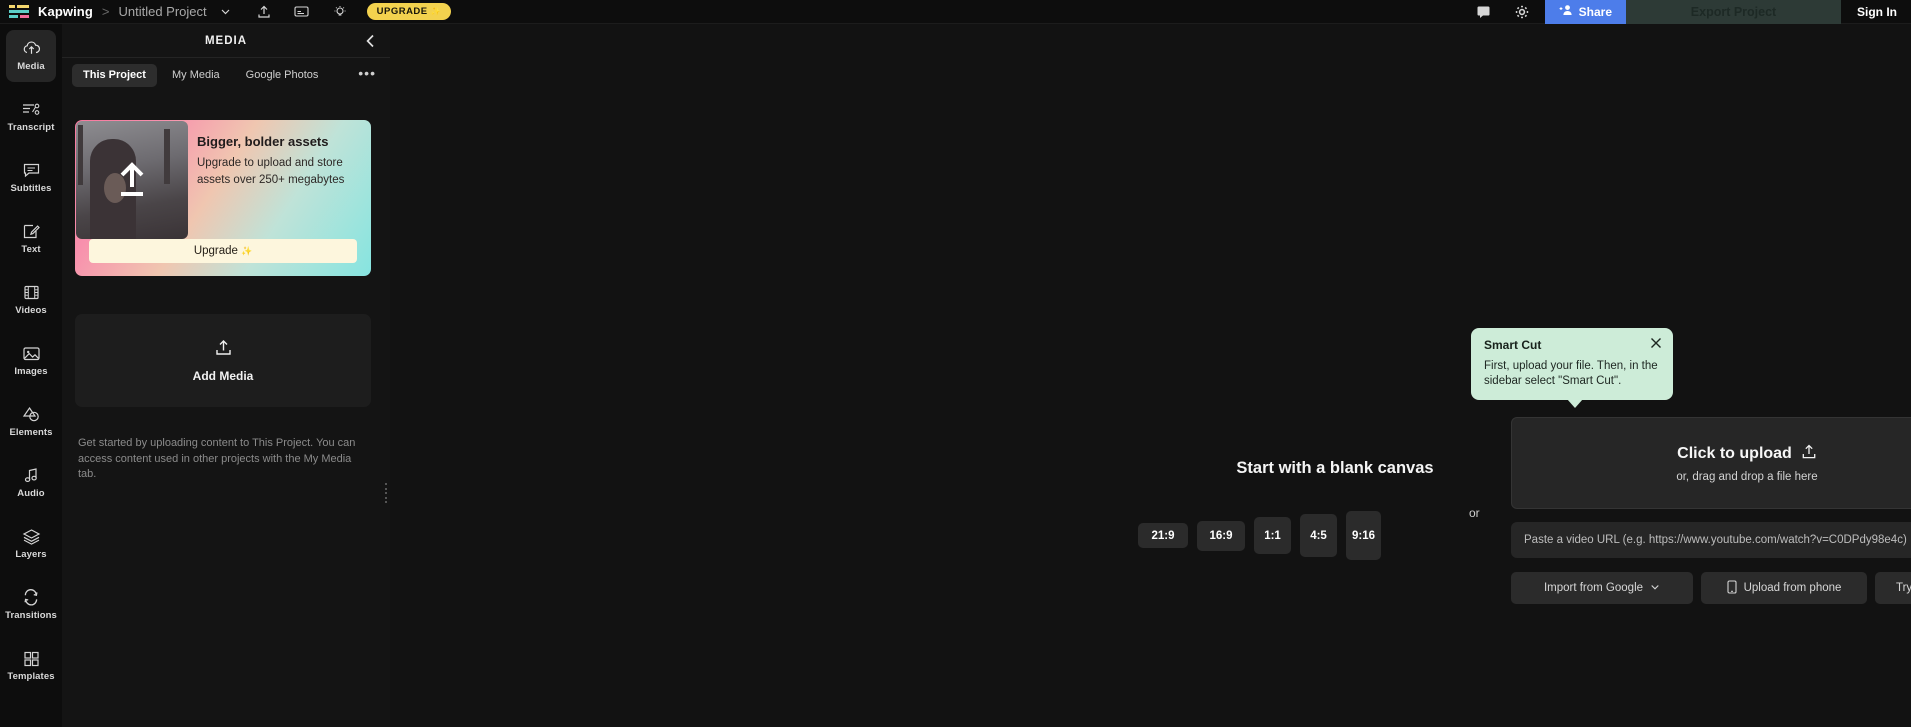 The image size is (1911, 727). Describe the element at coordinates (162, 11) in the screenshot. I see `project-name: Untitled Project` at that location.